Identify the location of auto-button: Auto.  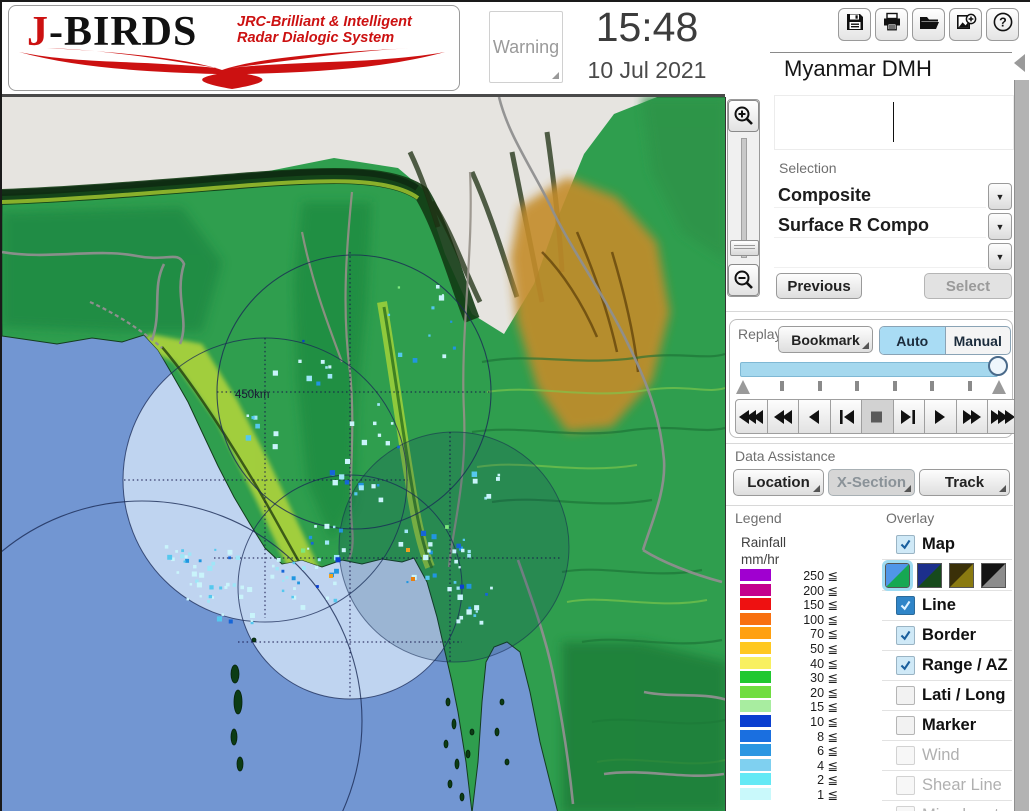
(912, 340).